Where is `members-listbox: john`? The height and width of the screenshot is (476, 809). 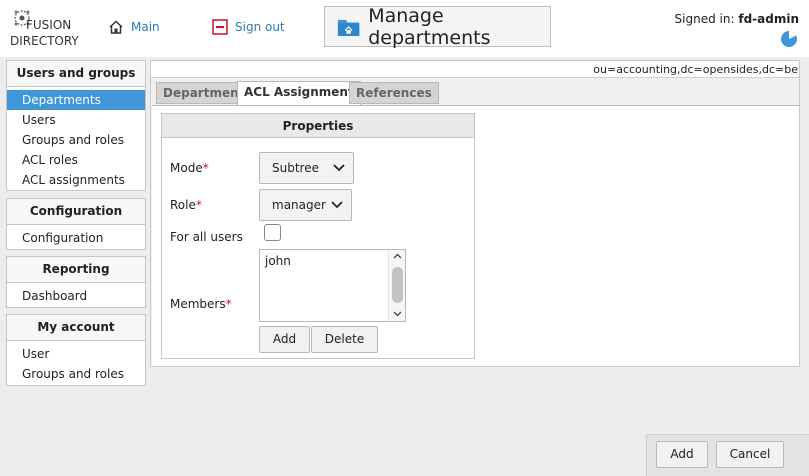
members-listbox: john is located at coordinates (332, 285).